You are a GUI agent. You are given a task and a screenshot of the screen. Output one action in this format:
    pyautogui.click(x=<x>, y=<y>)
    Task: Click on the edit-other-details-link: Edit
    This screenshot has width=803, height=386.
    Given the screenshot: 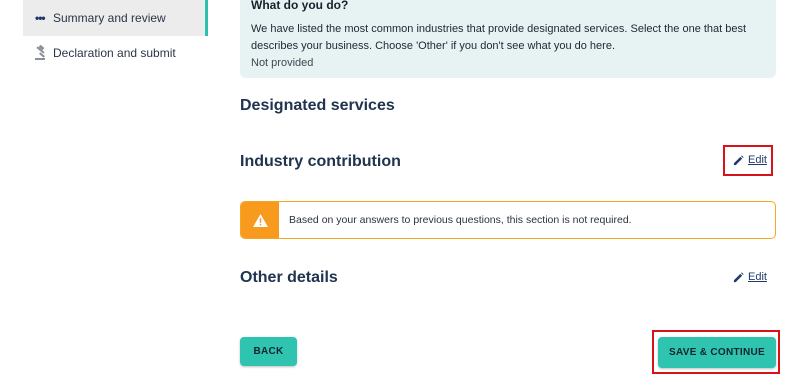 What is the action you would take?
    pyautogui.click(x=750, y=277)
    